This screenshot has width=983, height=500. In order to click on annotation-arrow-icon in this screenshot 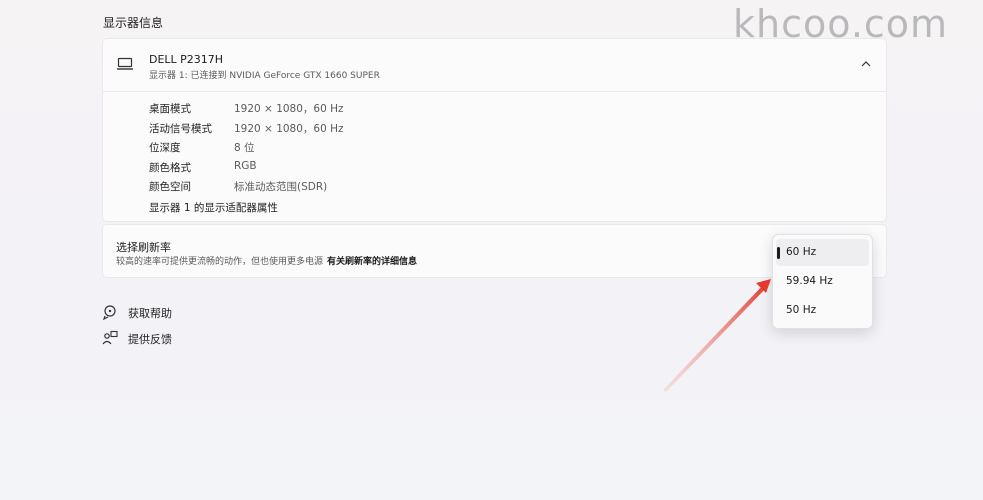, I will do `click(717, 335)`.